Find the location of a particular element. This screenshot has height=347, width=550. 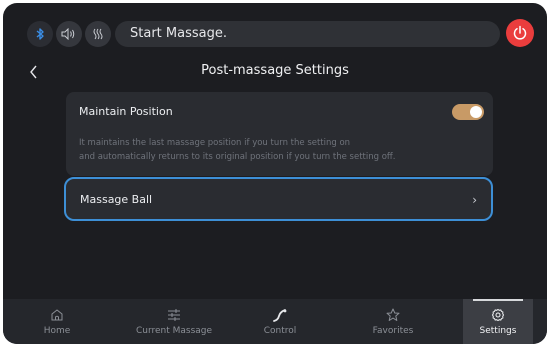

nav-favorites: Favorites is located at coordinates (393, 321).